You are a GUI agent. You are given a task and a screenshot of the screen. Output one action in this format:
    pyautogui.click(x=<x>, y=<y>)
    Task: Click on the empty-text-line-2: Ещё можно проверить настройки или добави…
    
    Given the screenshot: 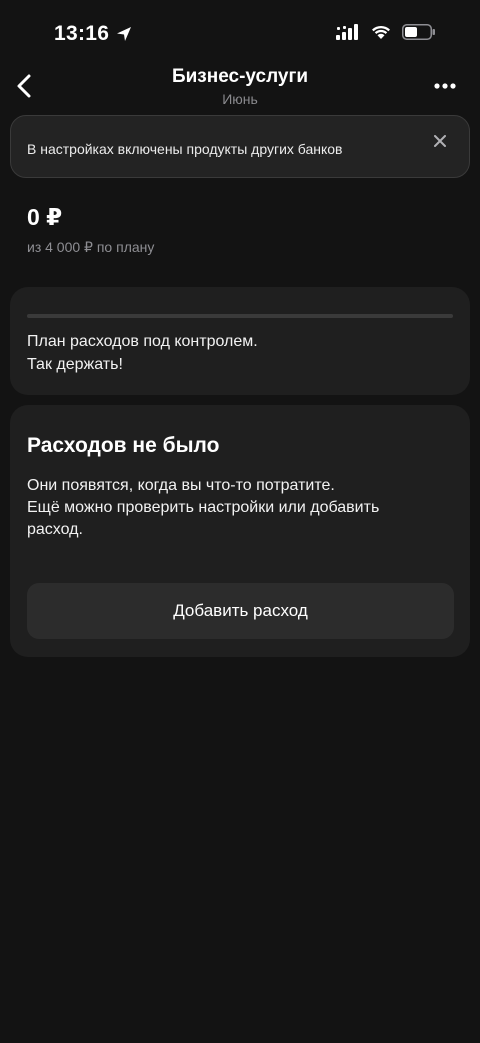 What is the action you would take?
    pyautogui.click(x=203, y=507)
    